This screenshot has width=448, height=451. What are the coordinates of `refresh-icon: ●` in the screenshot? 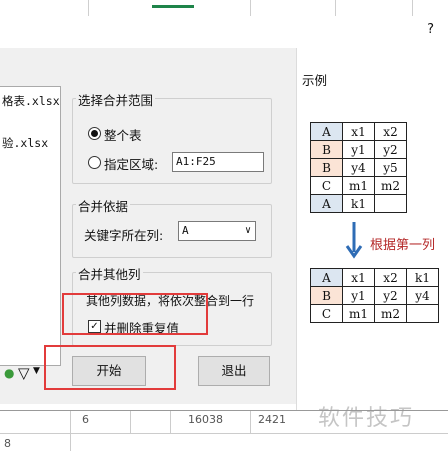 It's located at (9, 373).